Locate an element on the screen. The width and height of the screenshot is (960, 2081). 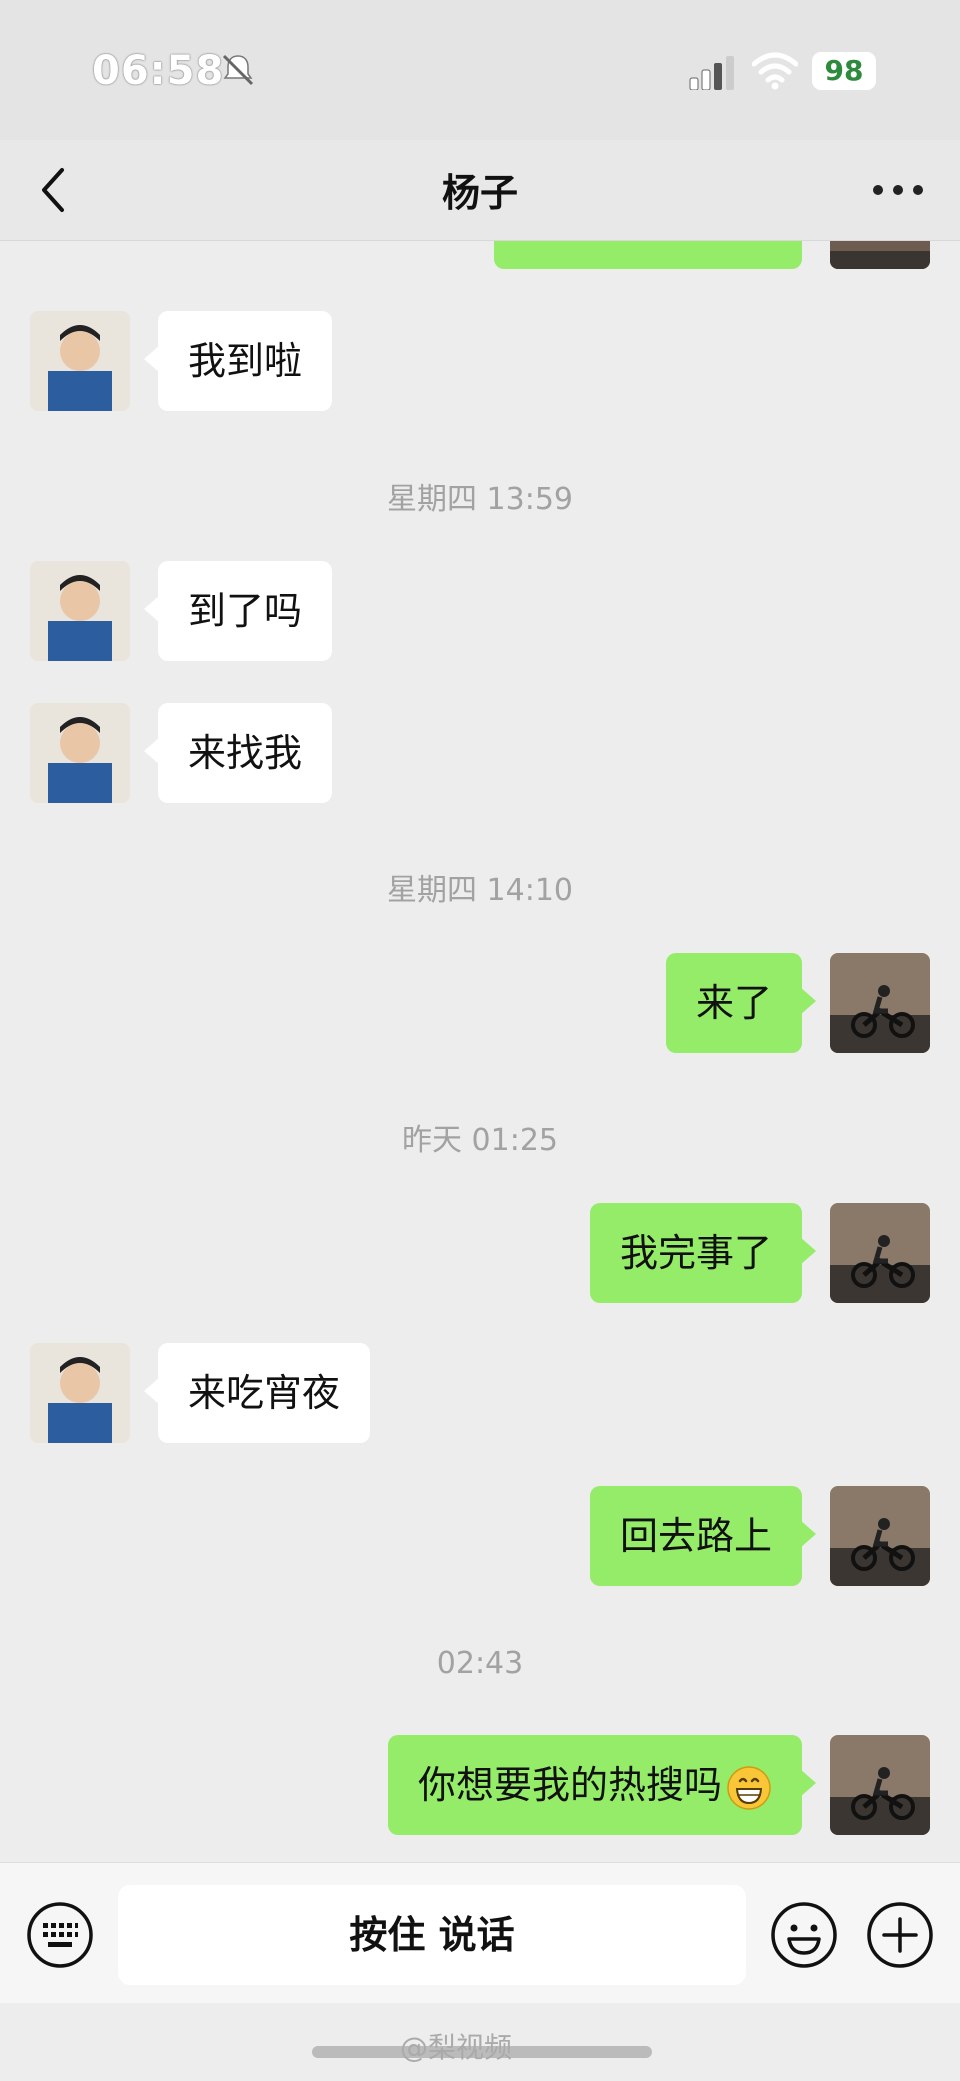
input-bar: 按住 说话 is located at coordinates (480, 1932).